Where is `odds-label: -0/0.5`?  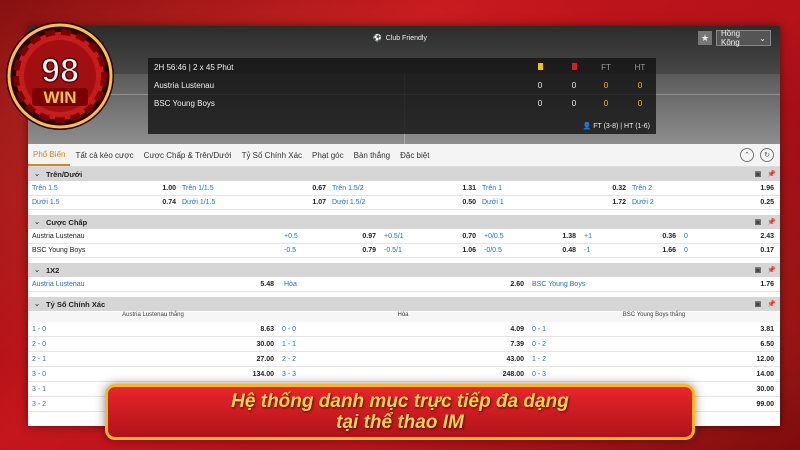 odds-label: -0/0.5 is located at coordinates (493, 250).